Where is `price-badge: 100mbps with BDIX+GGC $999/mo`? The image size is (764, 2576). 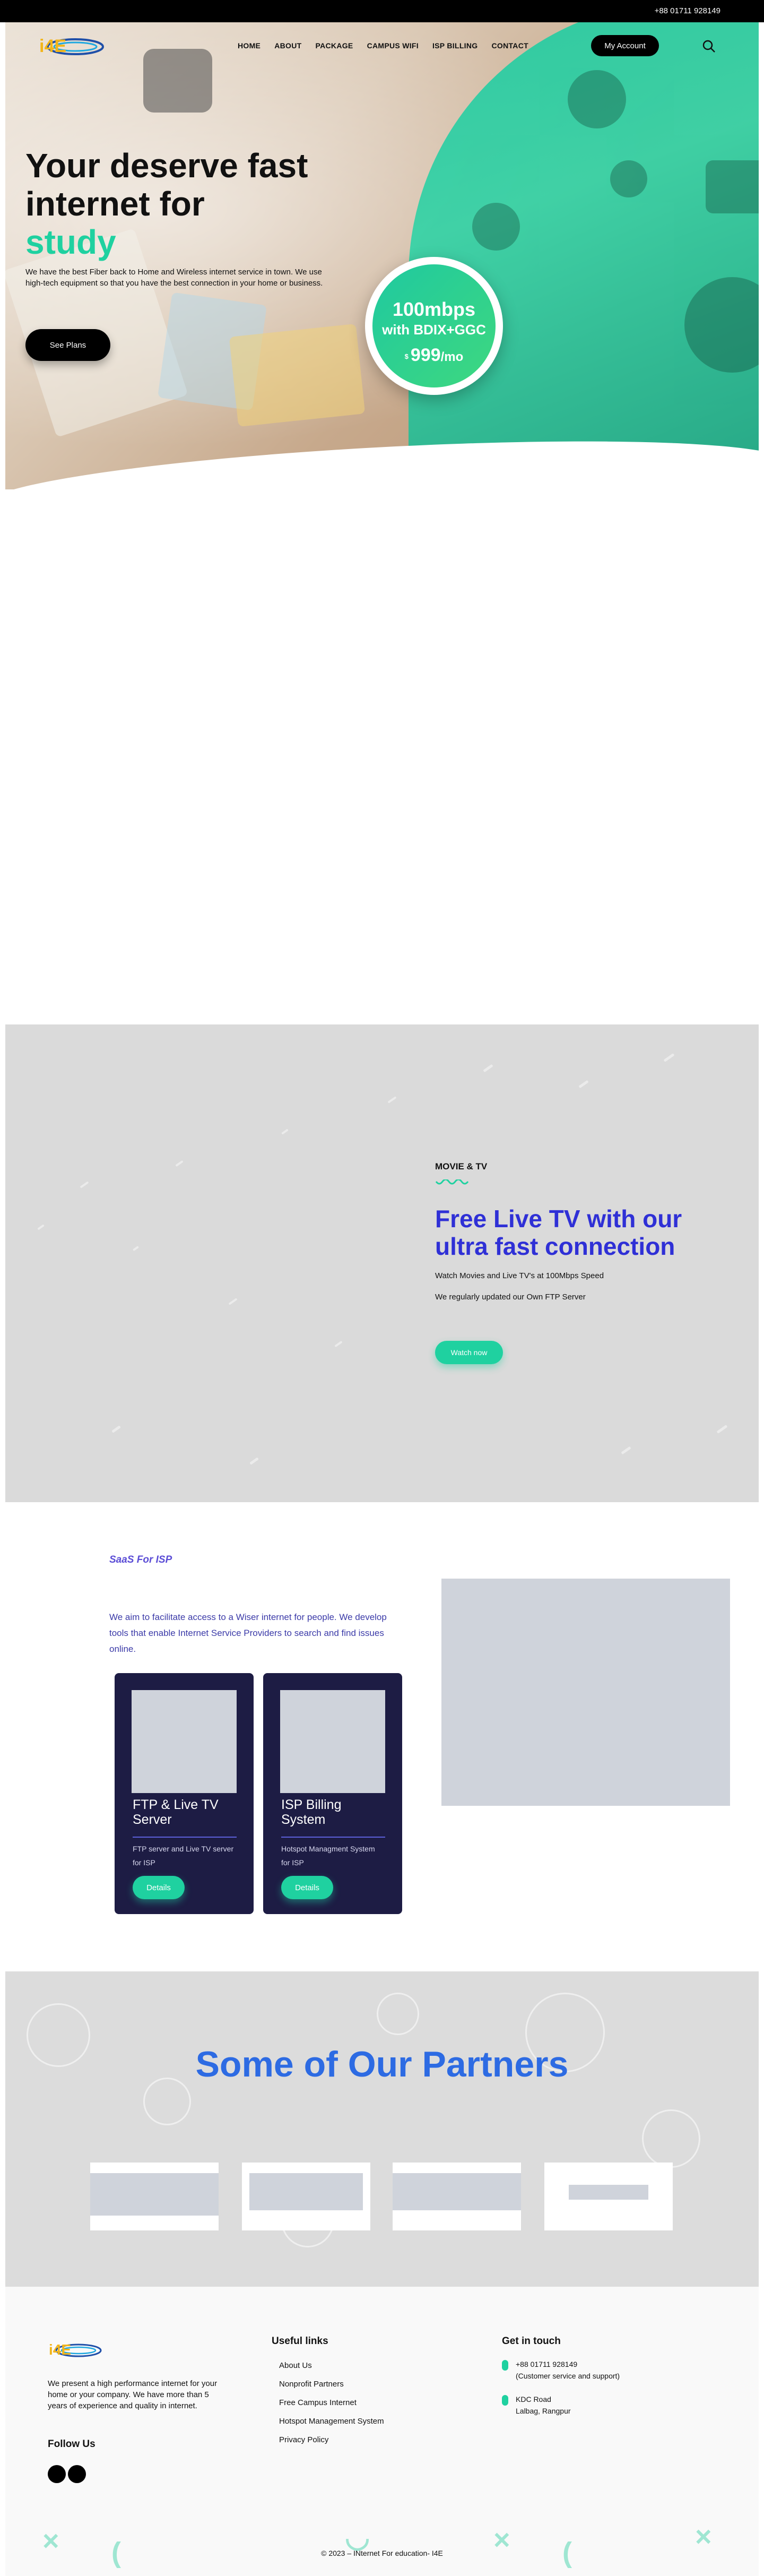 price-badge: 100mbps with BDIX+GGC $999/mo is located at coordinates (434, 326).